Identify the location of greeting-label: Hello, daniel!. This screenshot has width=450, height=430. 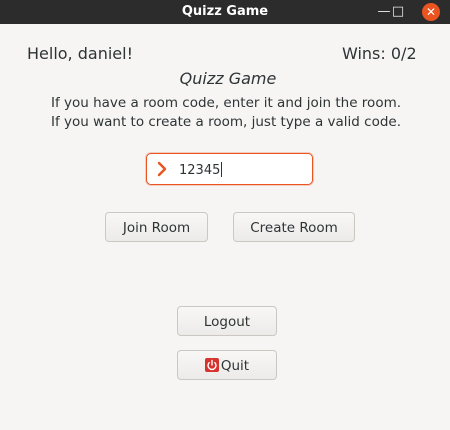
(80, 53).